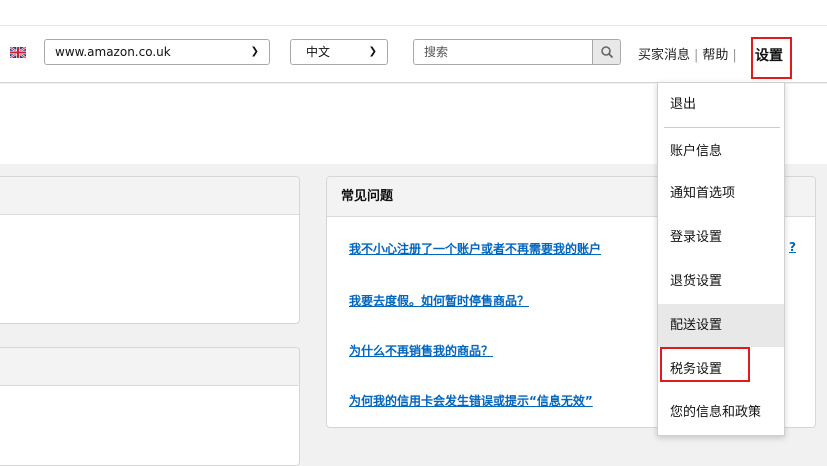 This screenshot has height=466, width=827. What do you see at coordinates (436, 52) in the screenshot?
I see `search-input: 搜索` at bounding box center [436, 52].